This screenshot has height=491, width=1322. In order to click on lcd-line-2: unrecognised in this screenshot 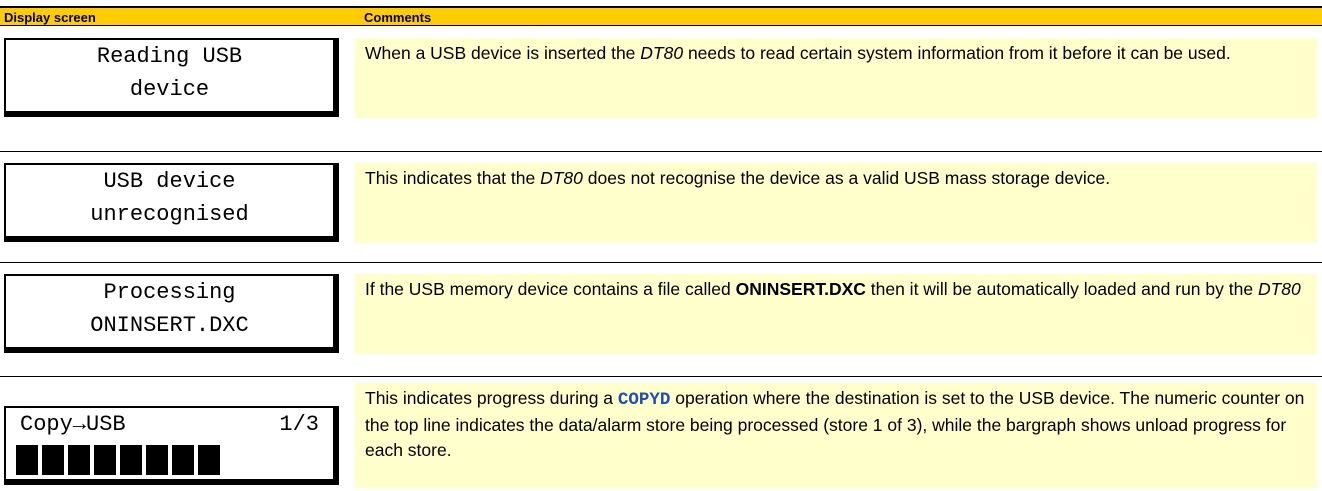, I will do `click(169, 214)`.